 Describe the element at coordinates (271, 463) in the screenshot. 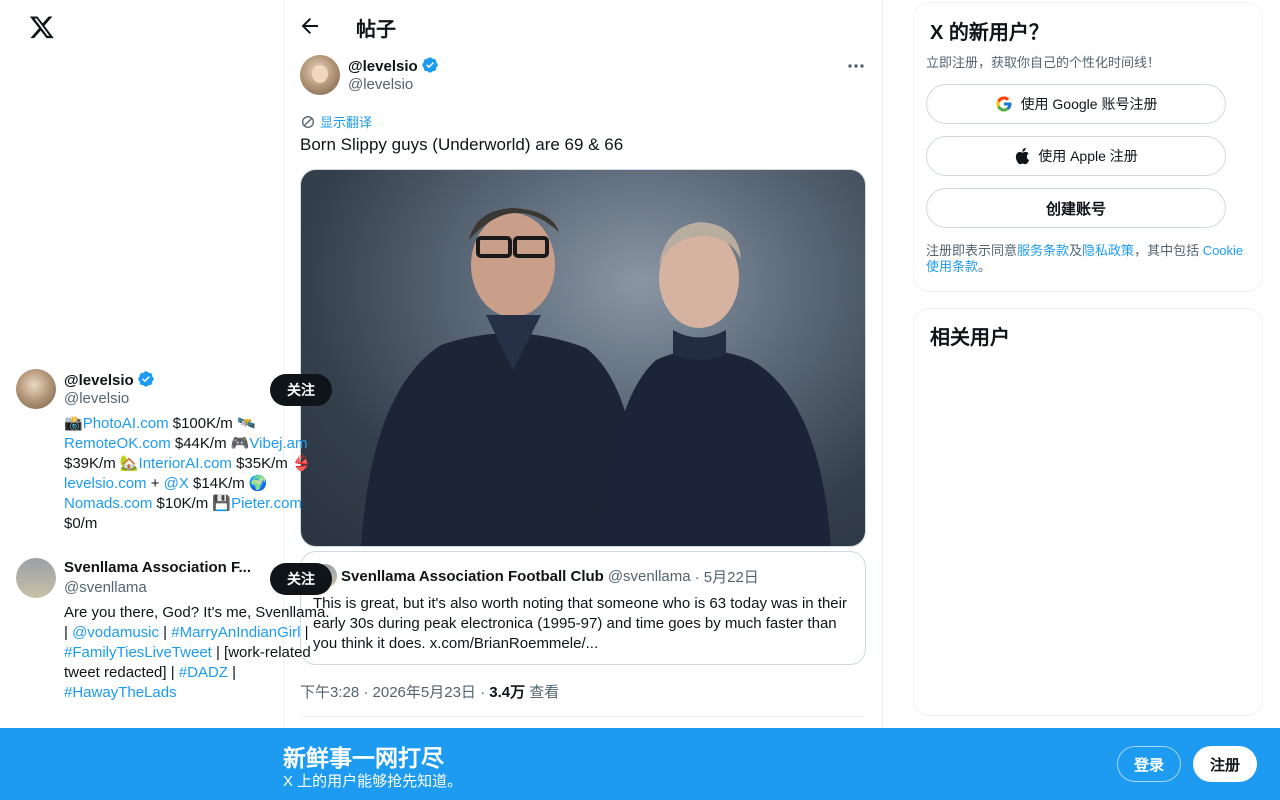

I see `bio-text: $35K/m 👙` at that location.